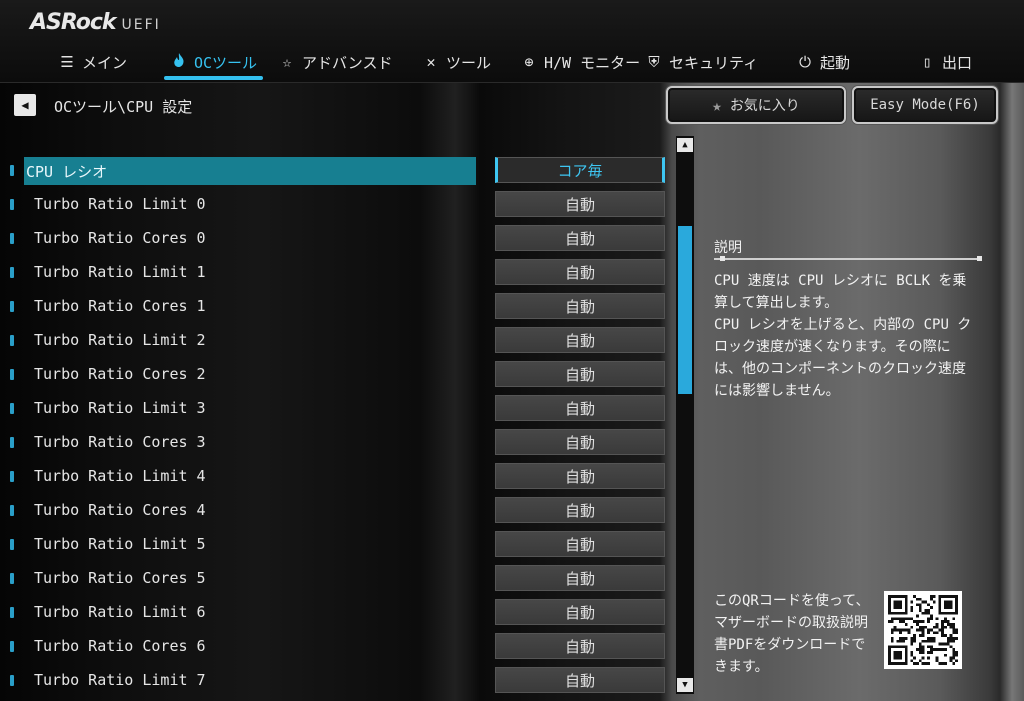 The height and width of the screenshot is (701, 1024). What do you see at coordinates (120, 204) in the screenshot?
I see `setting-label: Turbo Ratio Limit 0` at bounding box center [120, 204].